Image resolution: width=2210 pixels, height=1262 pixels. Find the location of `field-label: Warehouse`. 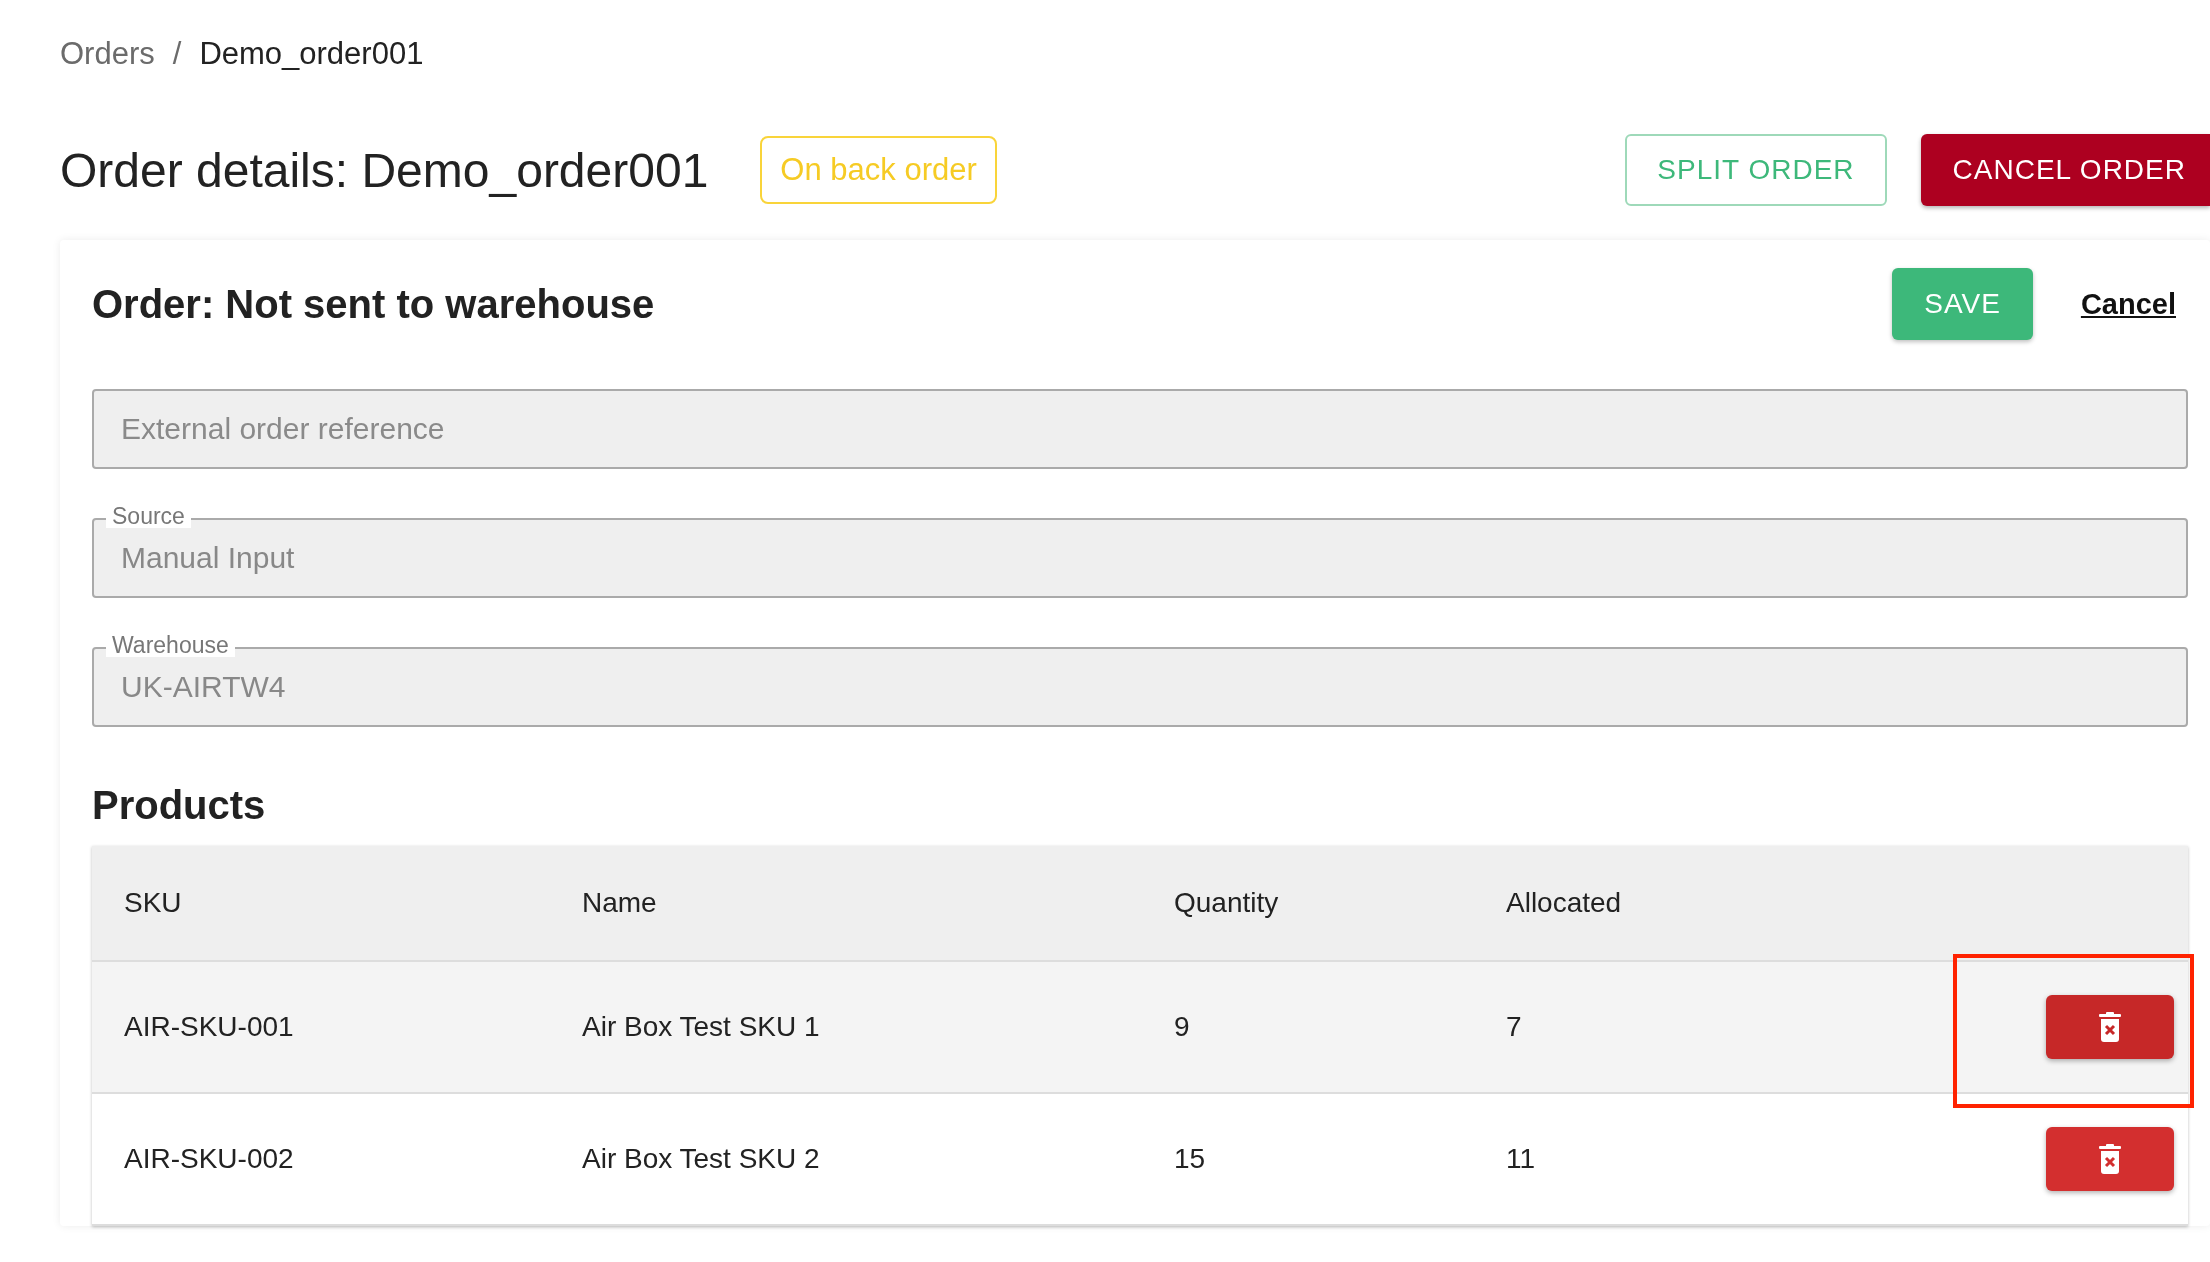

field-label: Warehouse is located at coordinates (170, 645).